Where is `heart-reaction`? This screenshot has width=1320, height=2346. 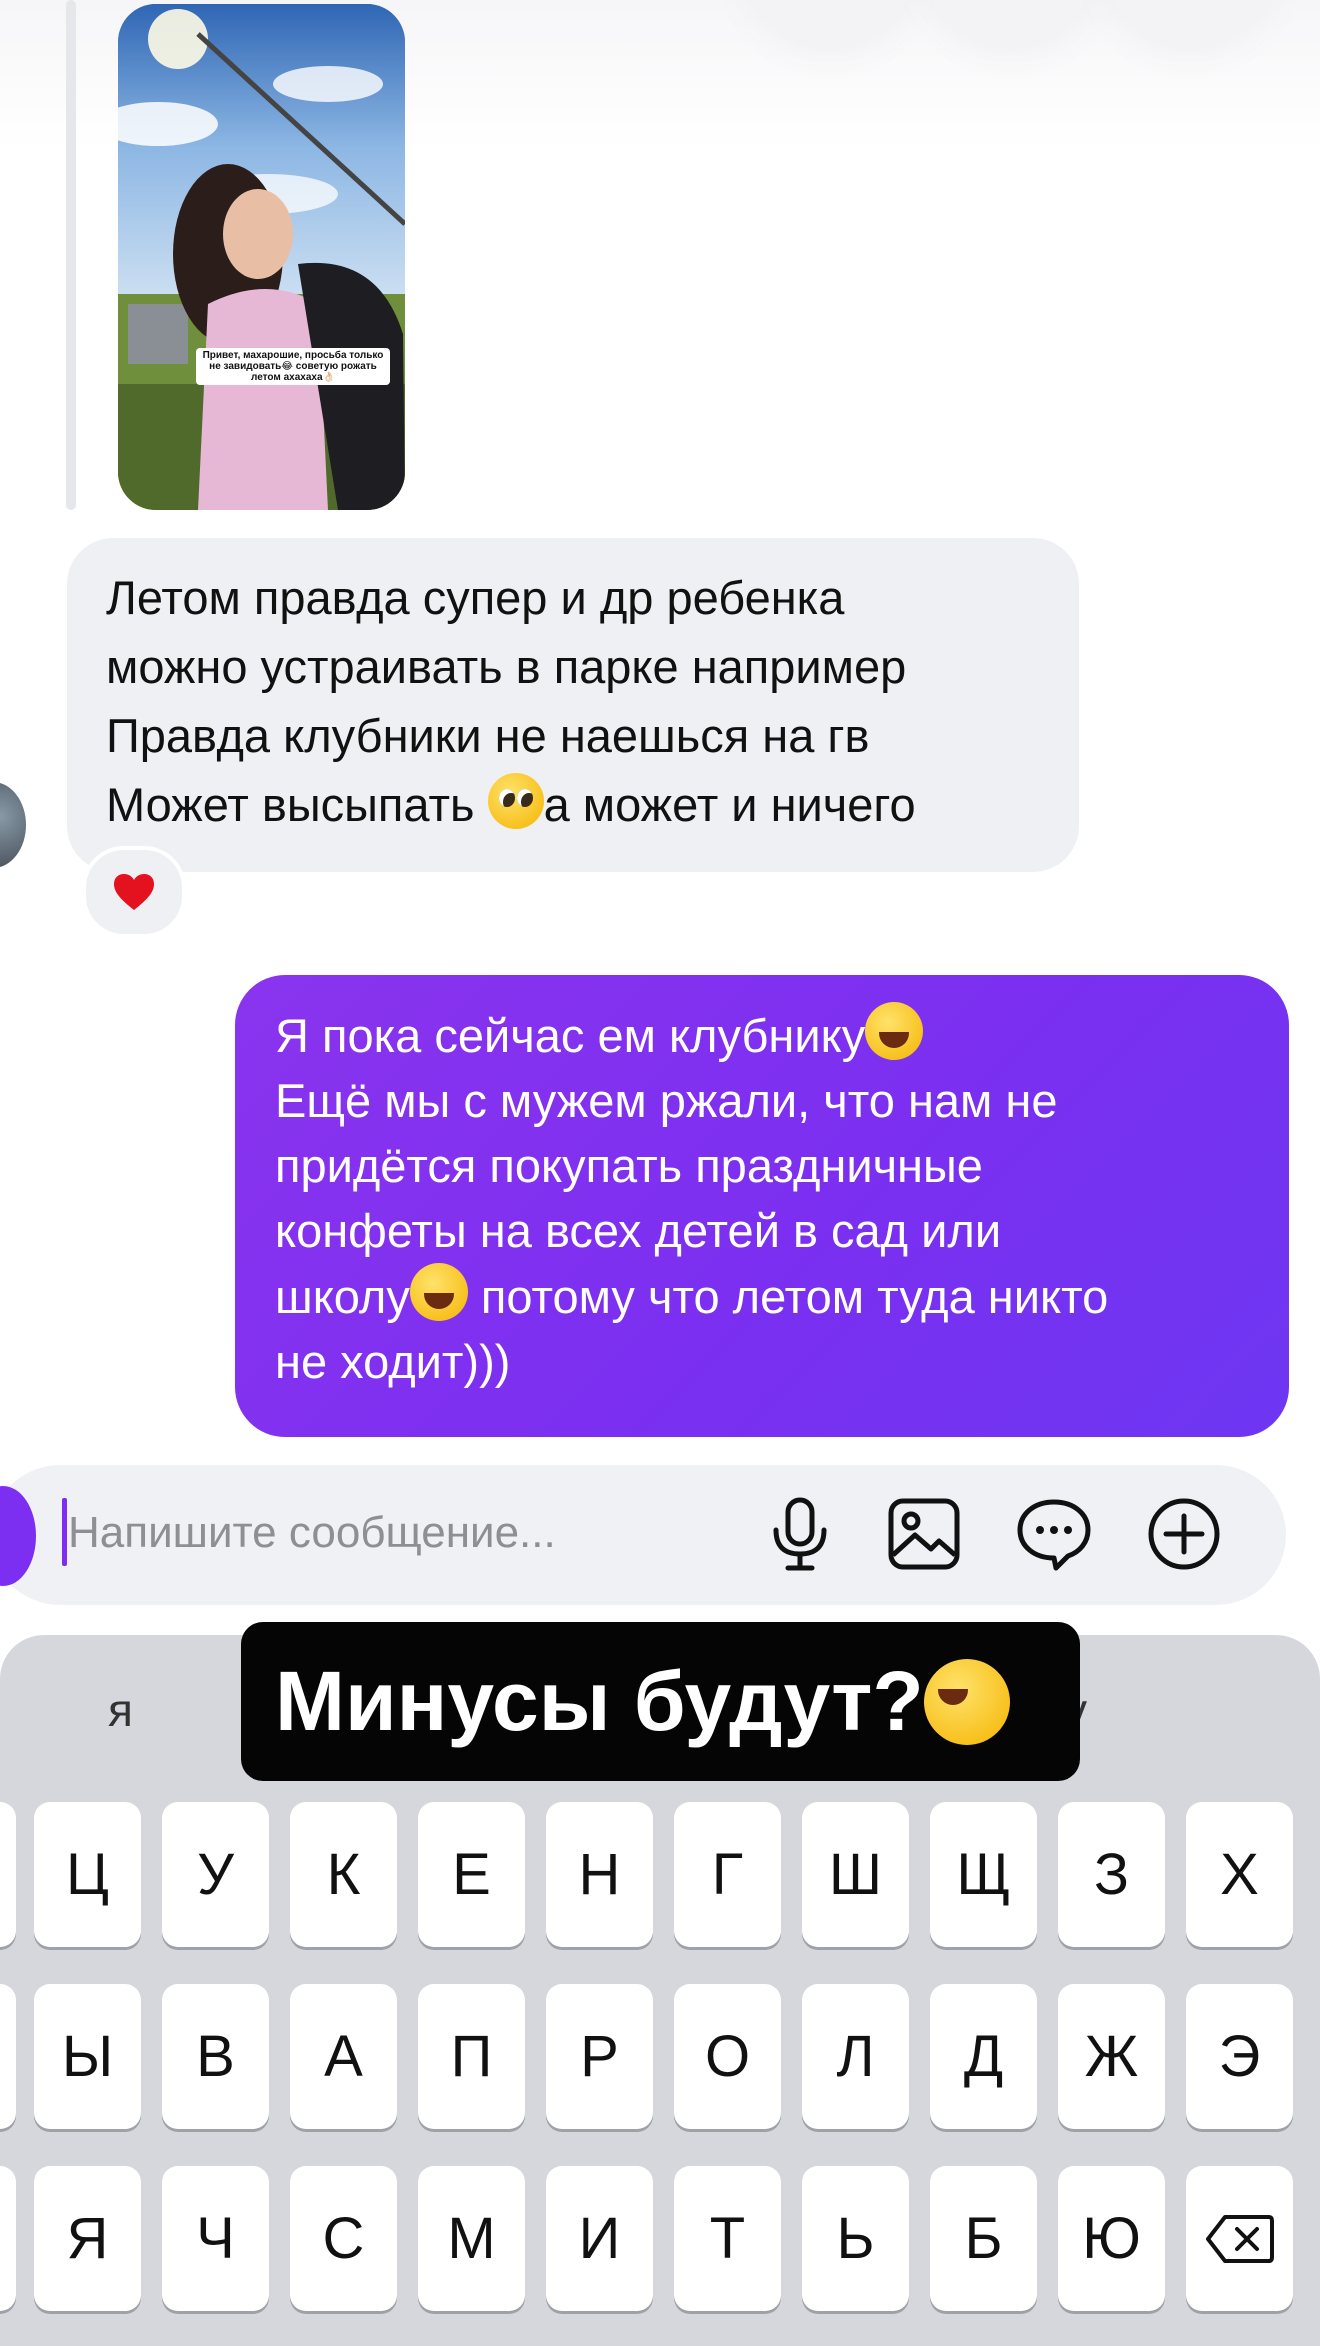
heart-reaction is located at coordinates (134, 892).